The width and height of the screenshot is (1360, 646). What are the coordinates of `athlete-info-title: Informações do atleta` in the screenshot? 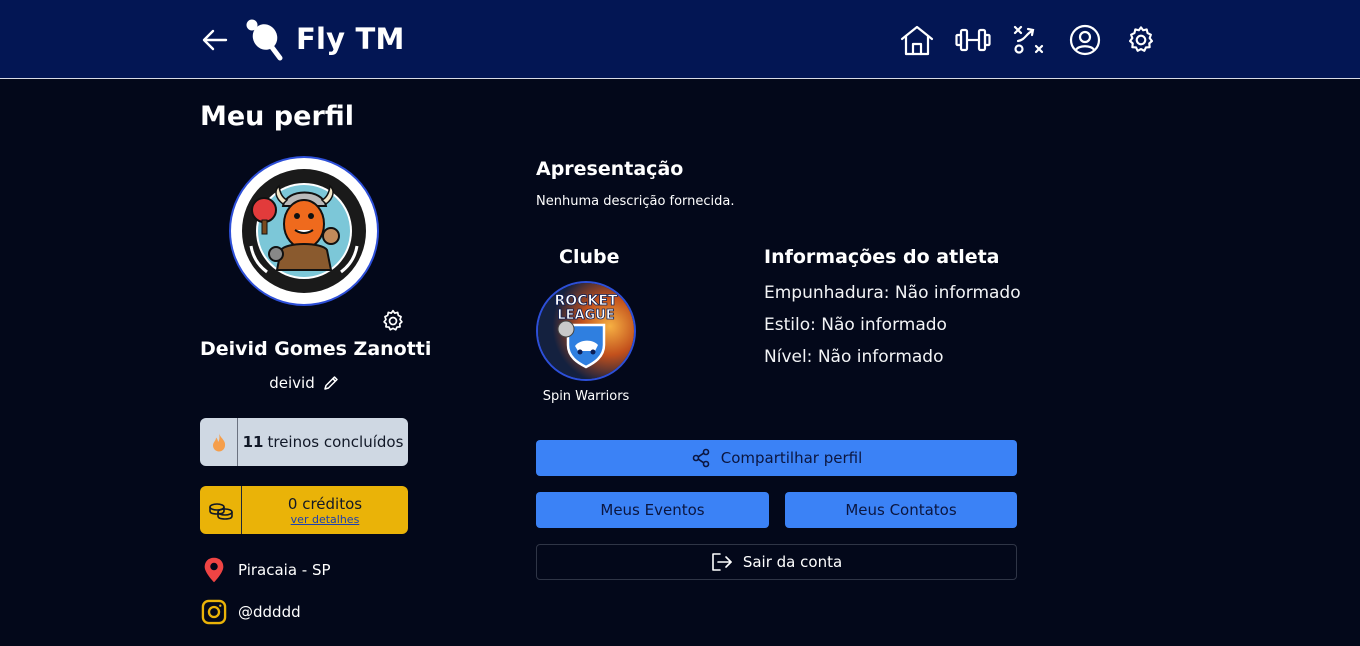 It's located at (882, 257).